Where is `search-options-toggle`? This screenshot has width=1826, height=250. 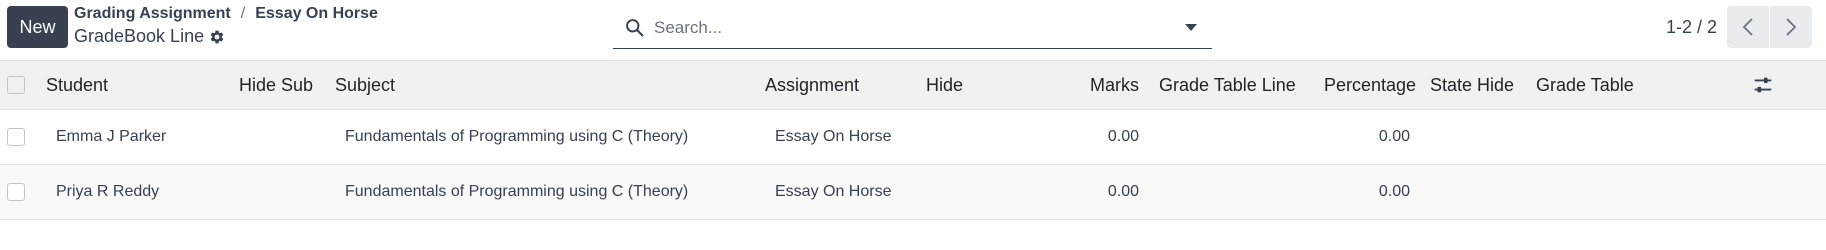 search-options-toggle is located at coordinates (1191, 27).